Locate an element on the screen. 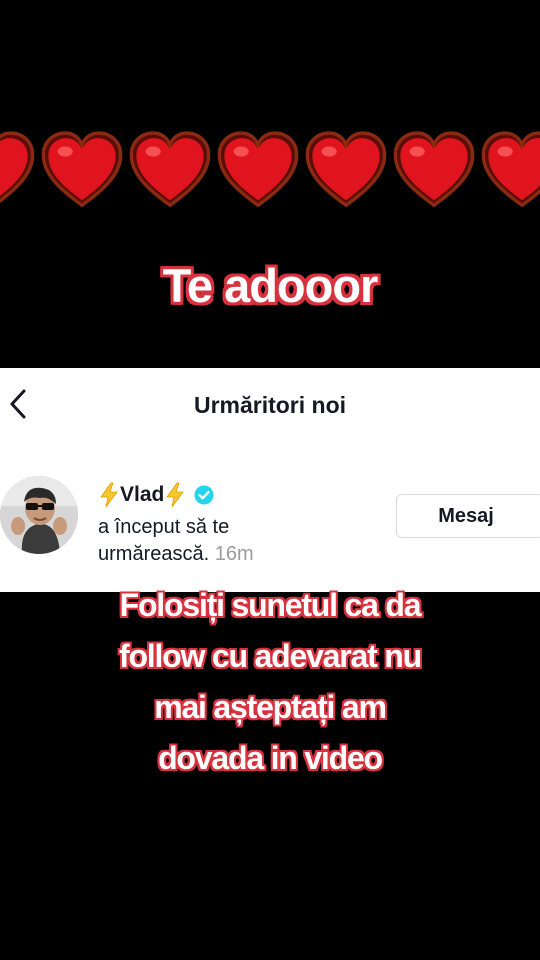  verified-badge-icon is located at coordinates (204, 495).